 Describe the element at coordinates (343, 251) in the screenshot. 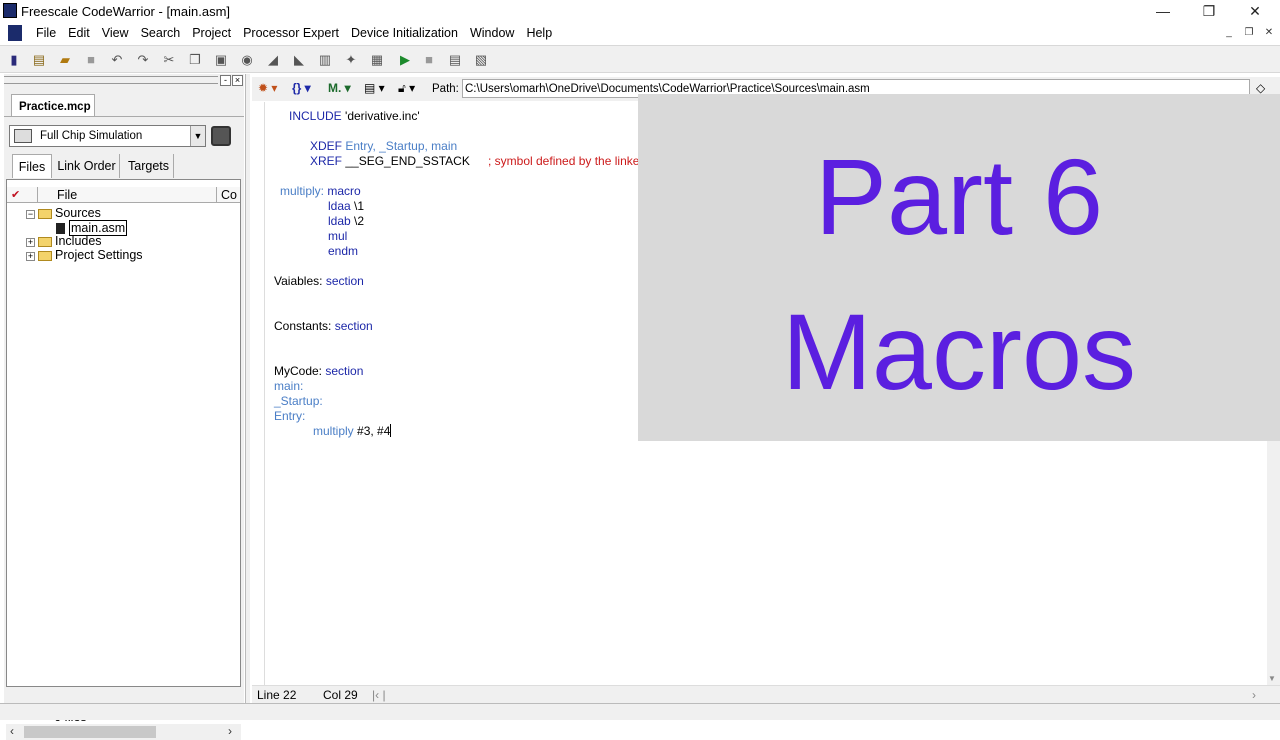

I see `code-line: endm` at that location.